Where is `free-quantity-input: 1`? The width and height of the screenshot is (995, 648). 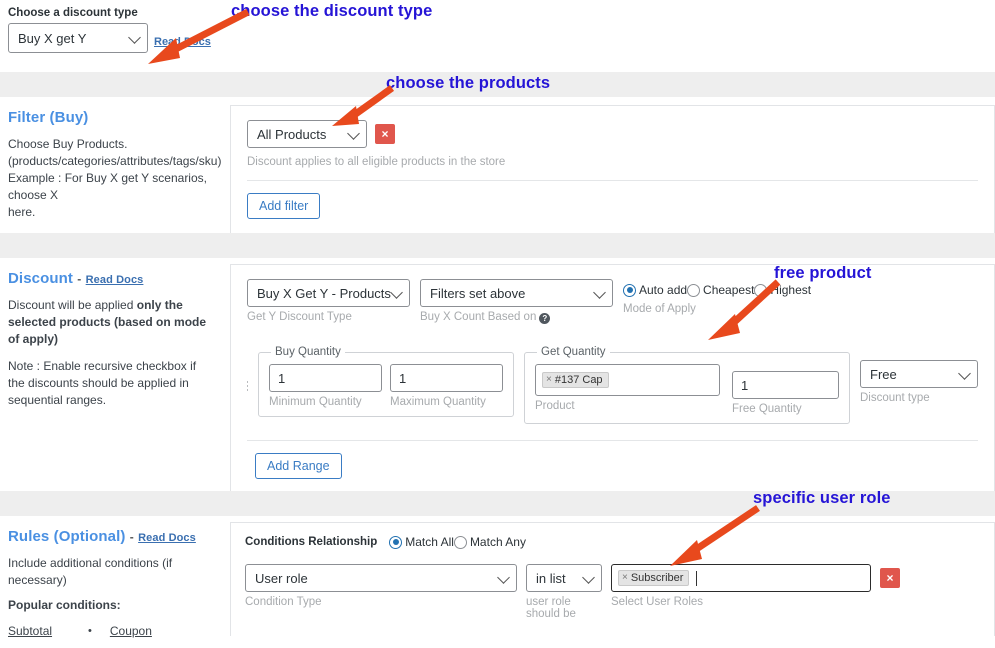
free-quantity-input: 1 is located at coordinates (785, 385).